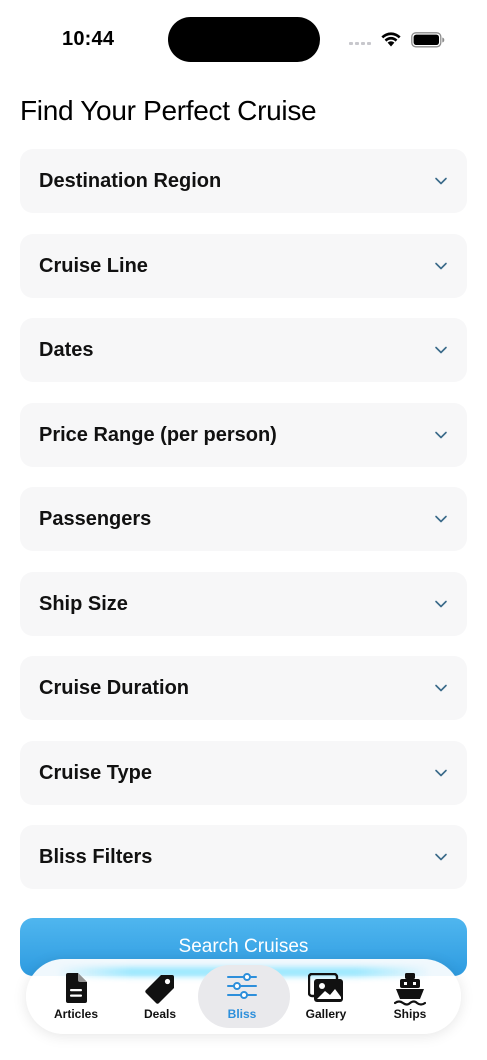  I want to click on tab-deals: Deals, so click(160, 996).